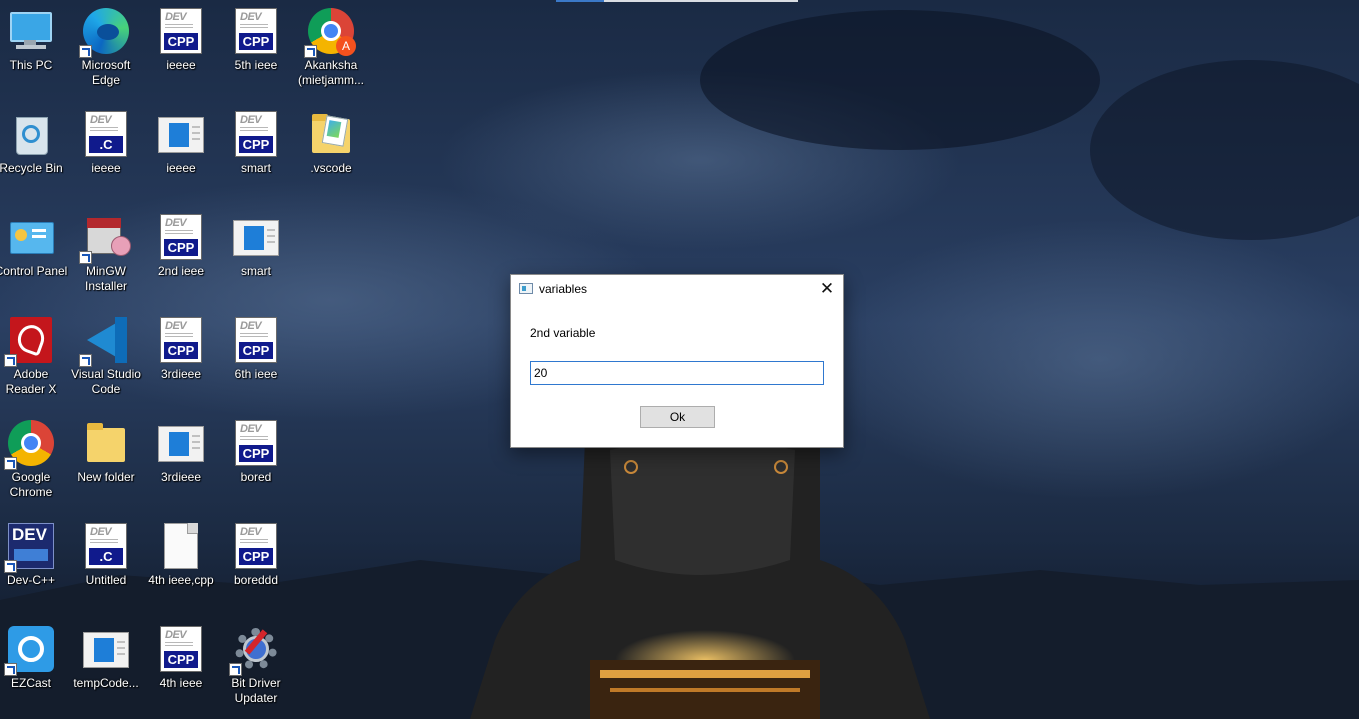 The width and height of the screenshot is (1359, 719). What do you see at coordinates (31, 65) in the screenshot?
I see `desktop-icon-label: This PC` at bounding box center [31, 65].